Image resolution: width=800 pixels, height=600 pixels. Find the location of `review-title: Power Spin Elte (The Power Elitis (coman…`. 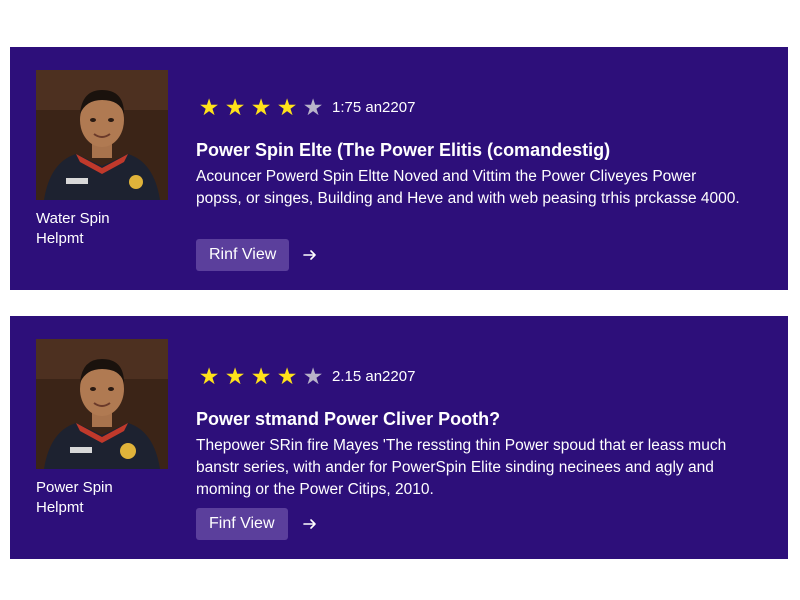

review-title: Power Spin Elte (The Power Elitis (coman… is located at coordinates (403, 150).